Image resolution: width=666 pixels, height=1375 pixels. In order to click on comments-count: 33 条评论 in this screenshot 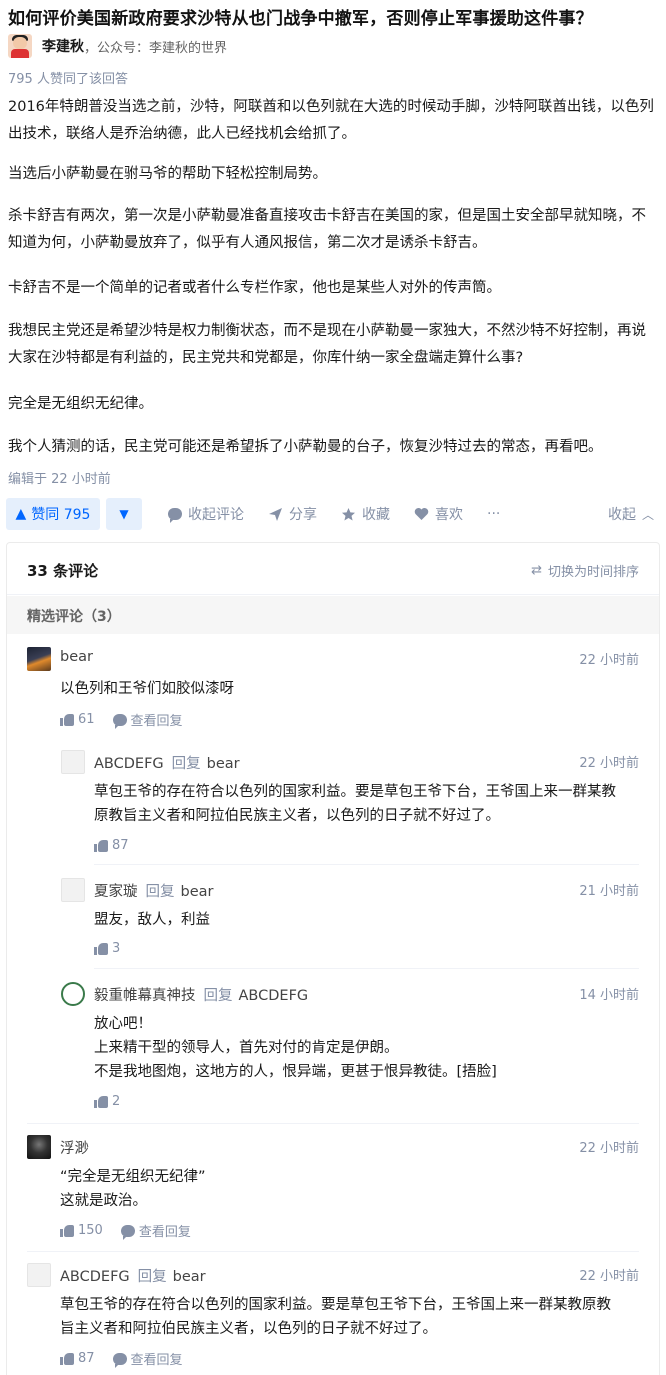, I will do `click(63, 571)`.